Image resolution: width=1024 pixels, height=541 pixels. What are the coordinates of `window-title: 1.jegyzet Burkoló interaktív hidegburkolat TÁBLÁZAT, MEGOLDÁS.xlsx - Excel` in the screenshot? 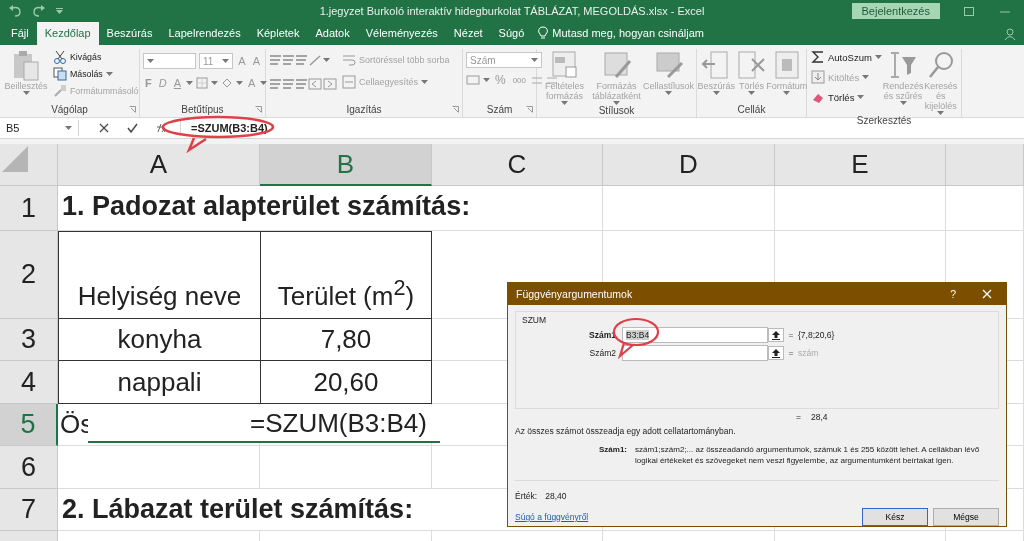 It's located at (512, 11).